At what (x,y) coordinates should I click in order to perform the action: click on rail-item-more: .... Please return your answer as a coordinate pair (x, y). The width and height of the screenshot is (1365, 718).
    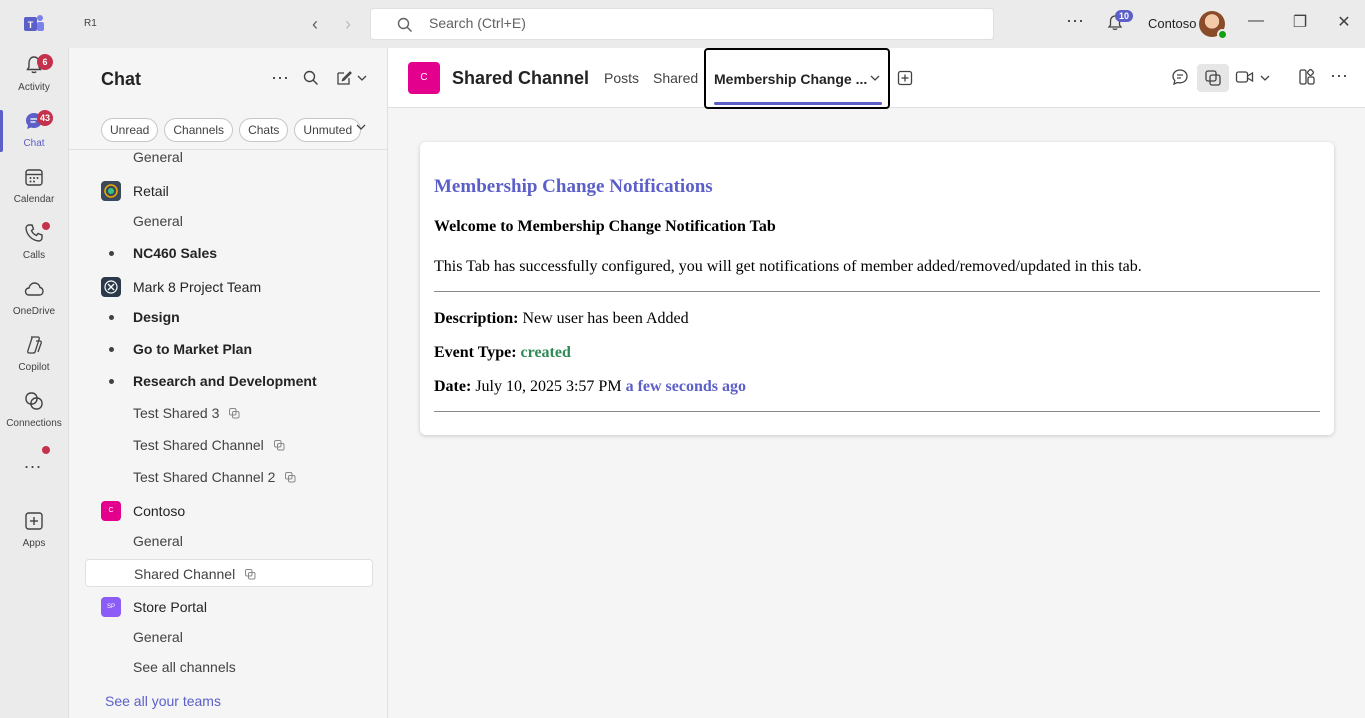
    Looking at the image, I should click on (34, 462).